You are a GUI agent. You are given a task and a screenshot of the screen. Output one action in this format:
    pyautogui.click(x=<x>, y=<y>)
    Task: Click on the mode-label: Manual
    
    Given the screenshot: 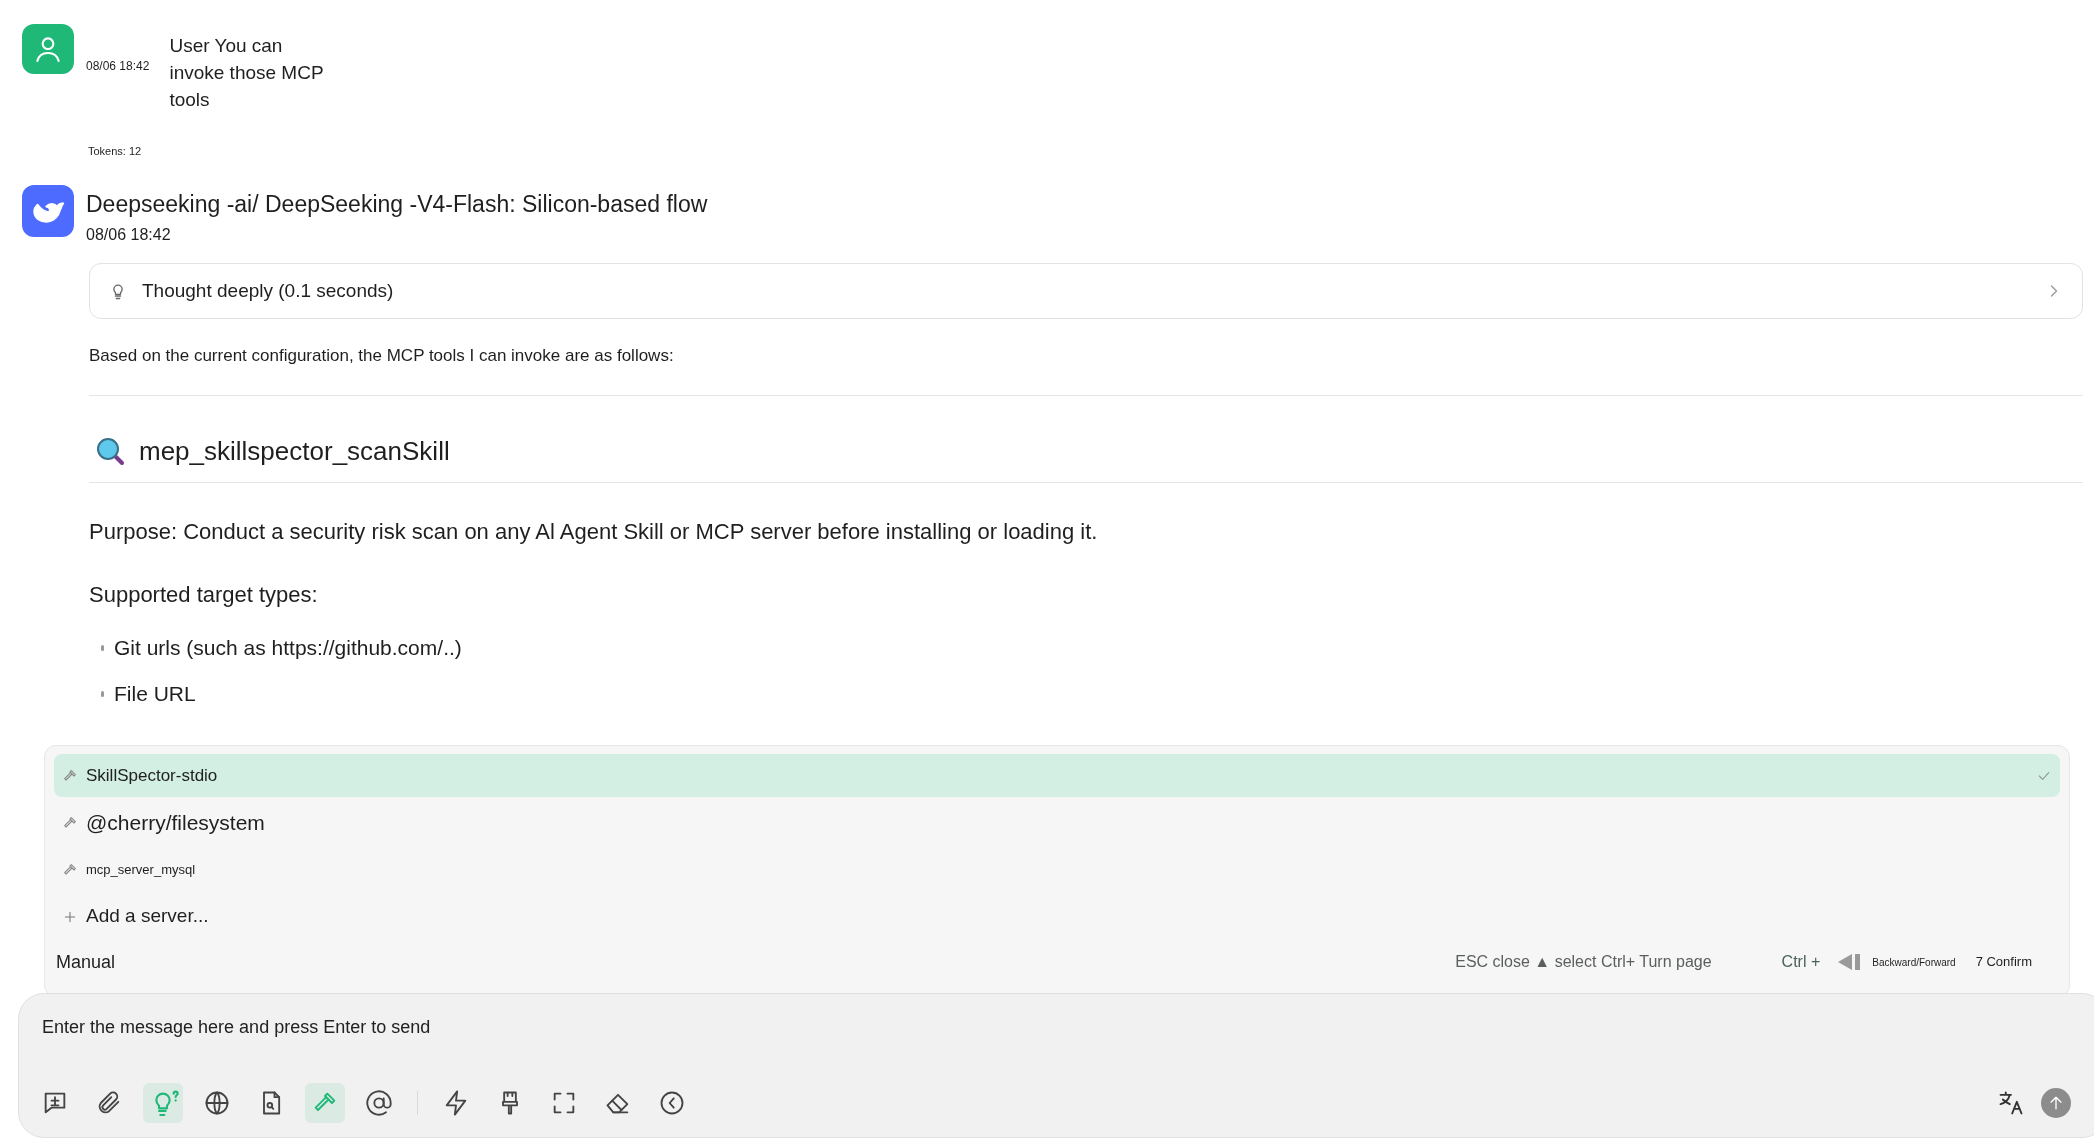 What is the action you would take?
    pyautogui.click(x=86, y=962)
    